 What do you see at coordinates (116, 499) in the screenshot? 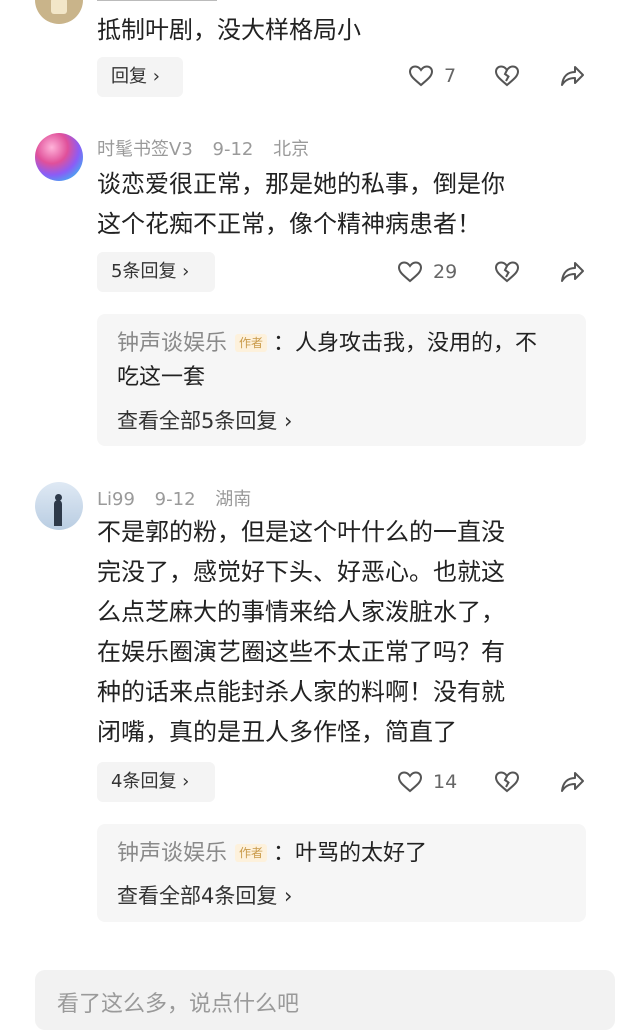
I see `username: Li99` at bounding box center [116, 499].